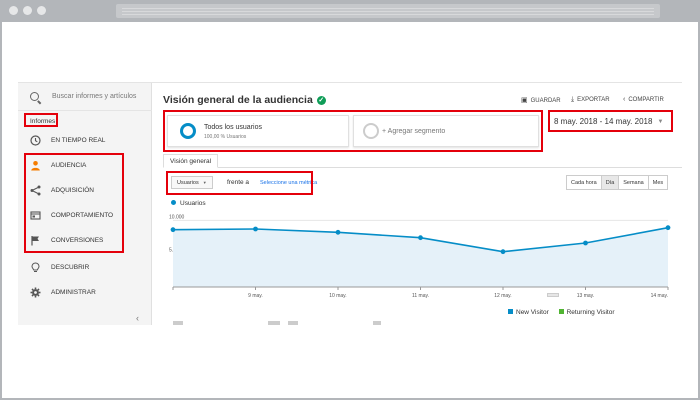 This screenshot has height=400, width=700. I want to click on chart-scroll-handle, so click(553, 295).